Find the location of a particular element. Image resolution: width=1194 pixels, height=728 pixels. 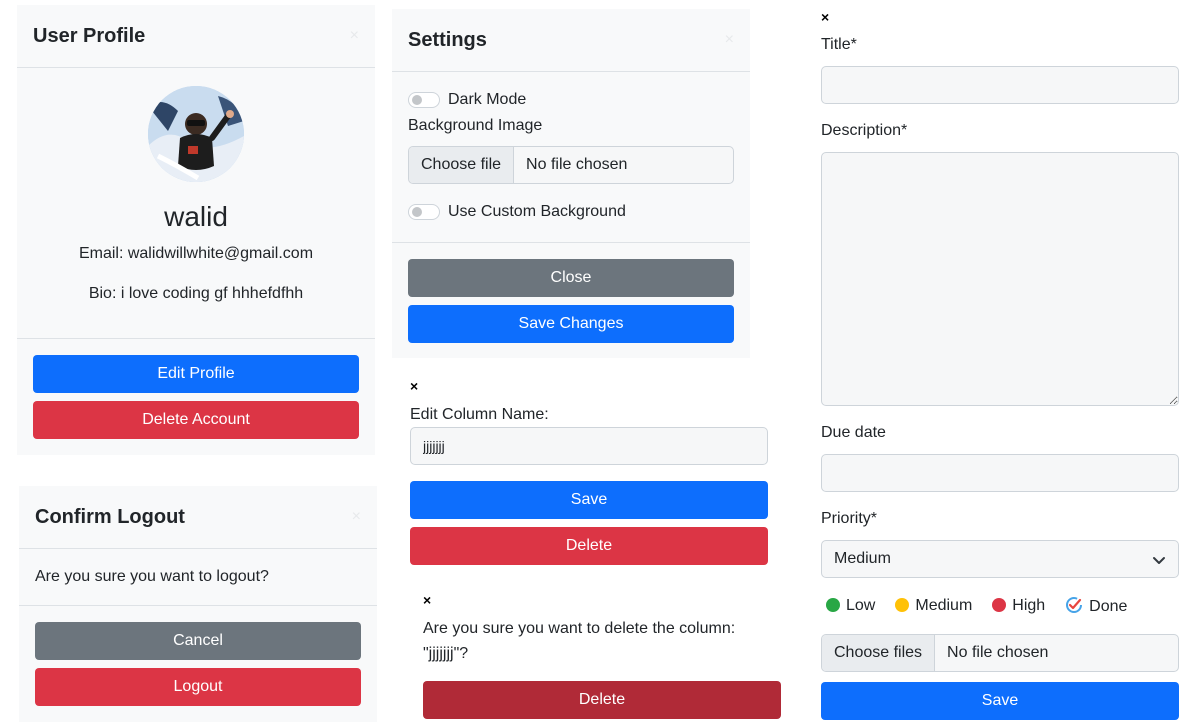

title-label: Title* is located at coordinates (839, 44).